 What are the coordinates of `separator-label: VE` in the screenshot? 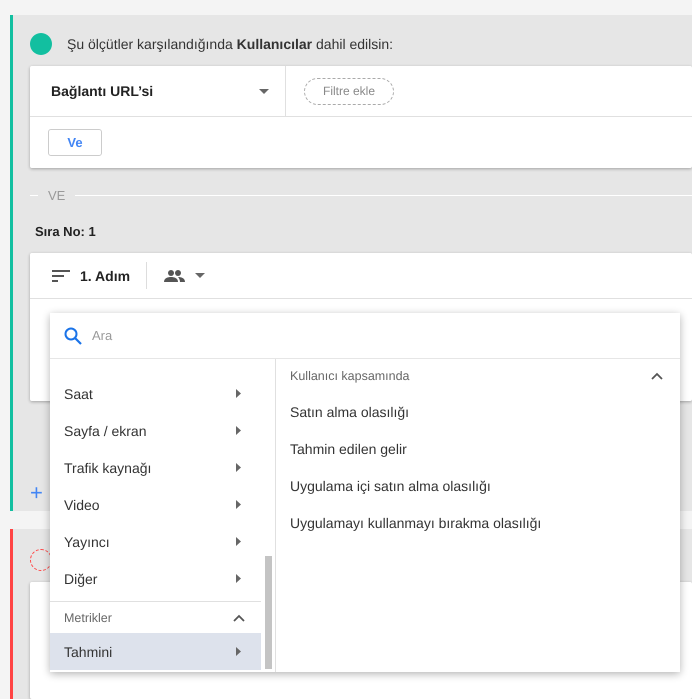 It's located at (57, 195).